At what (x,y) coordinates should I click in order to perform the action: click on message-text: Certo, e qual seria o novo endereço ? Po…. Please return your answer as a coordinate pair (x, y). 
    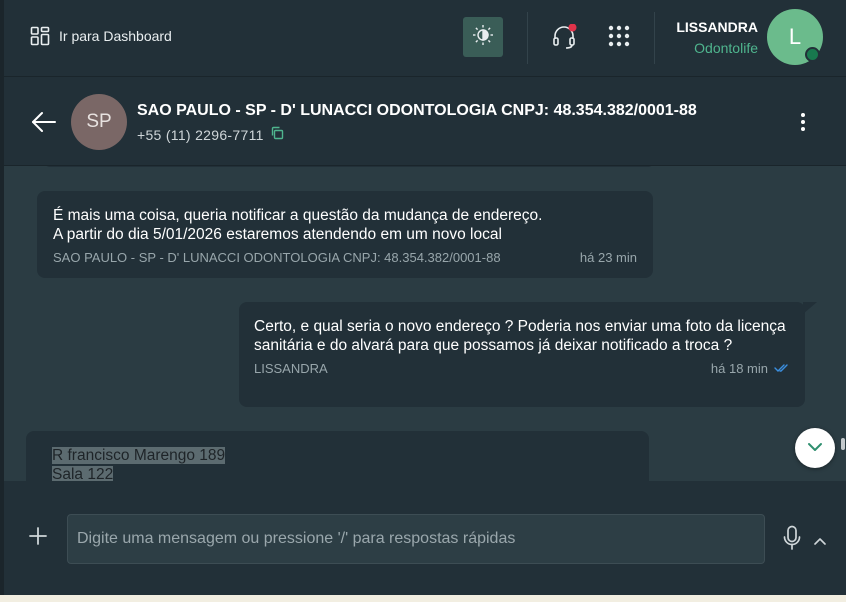
    Looking at the image, I should click on (520, 336).